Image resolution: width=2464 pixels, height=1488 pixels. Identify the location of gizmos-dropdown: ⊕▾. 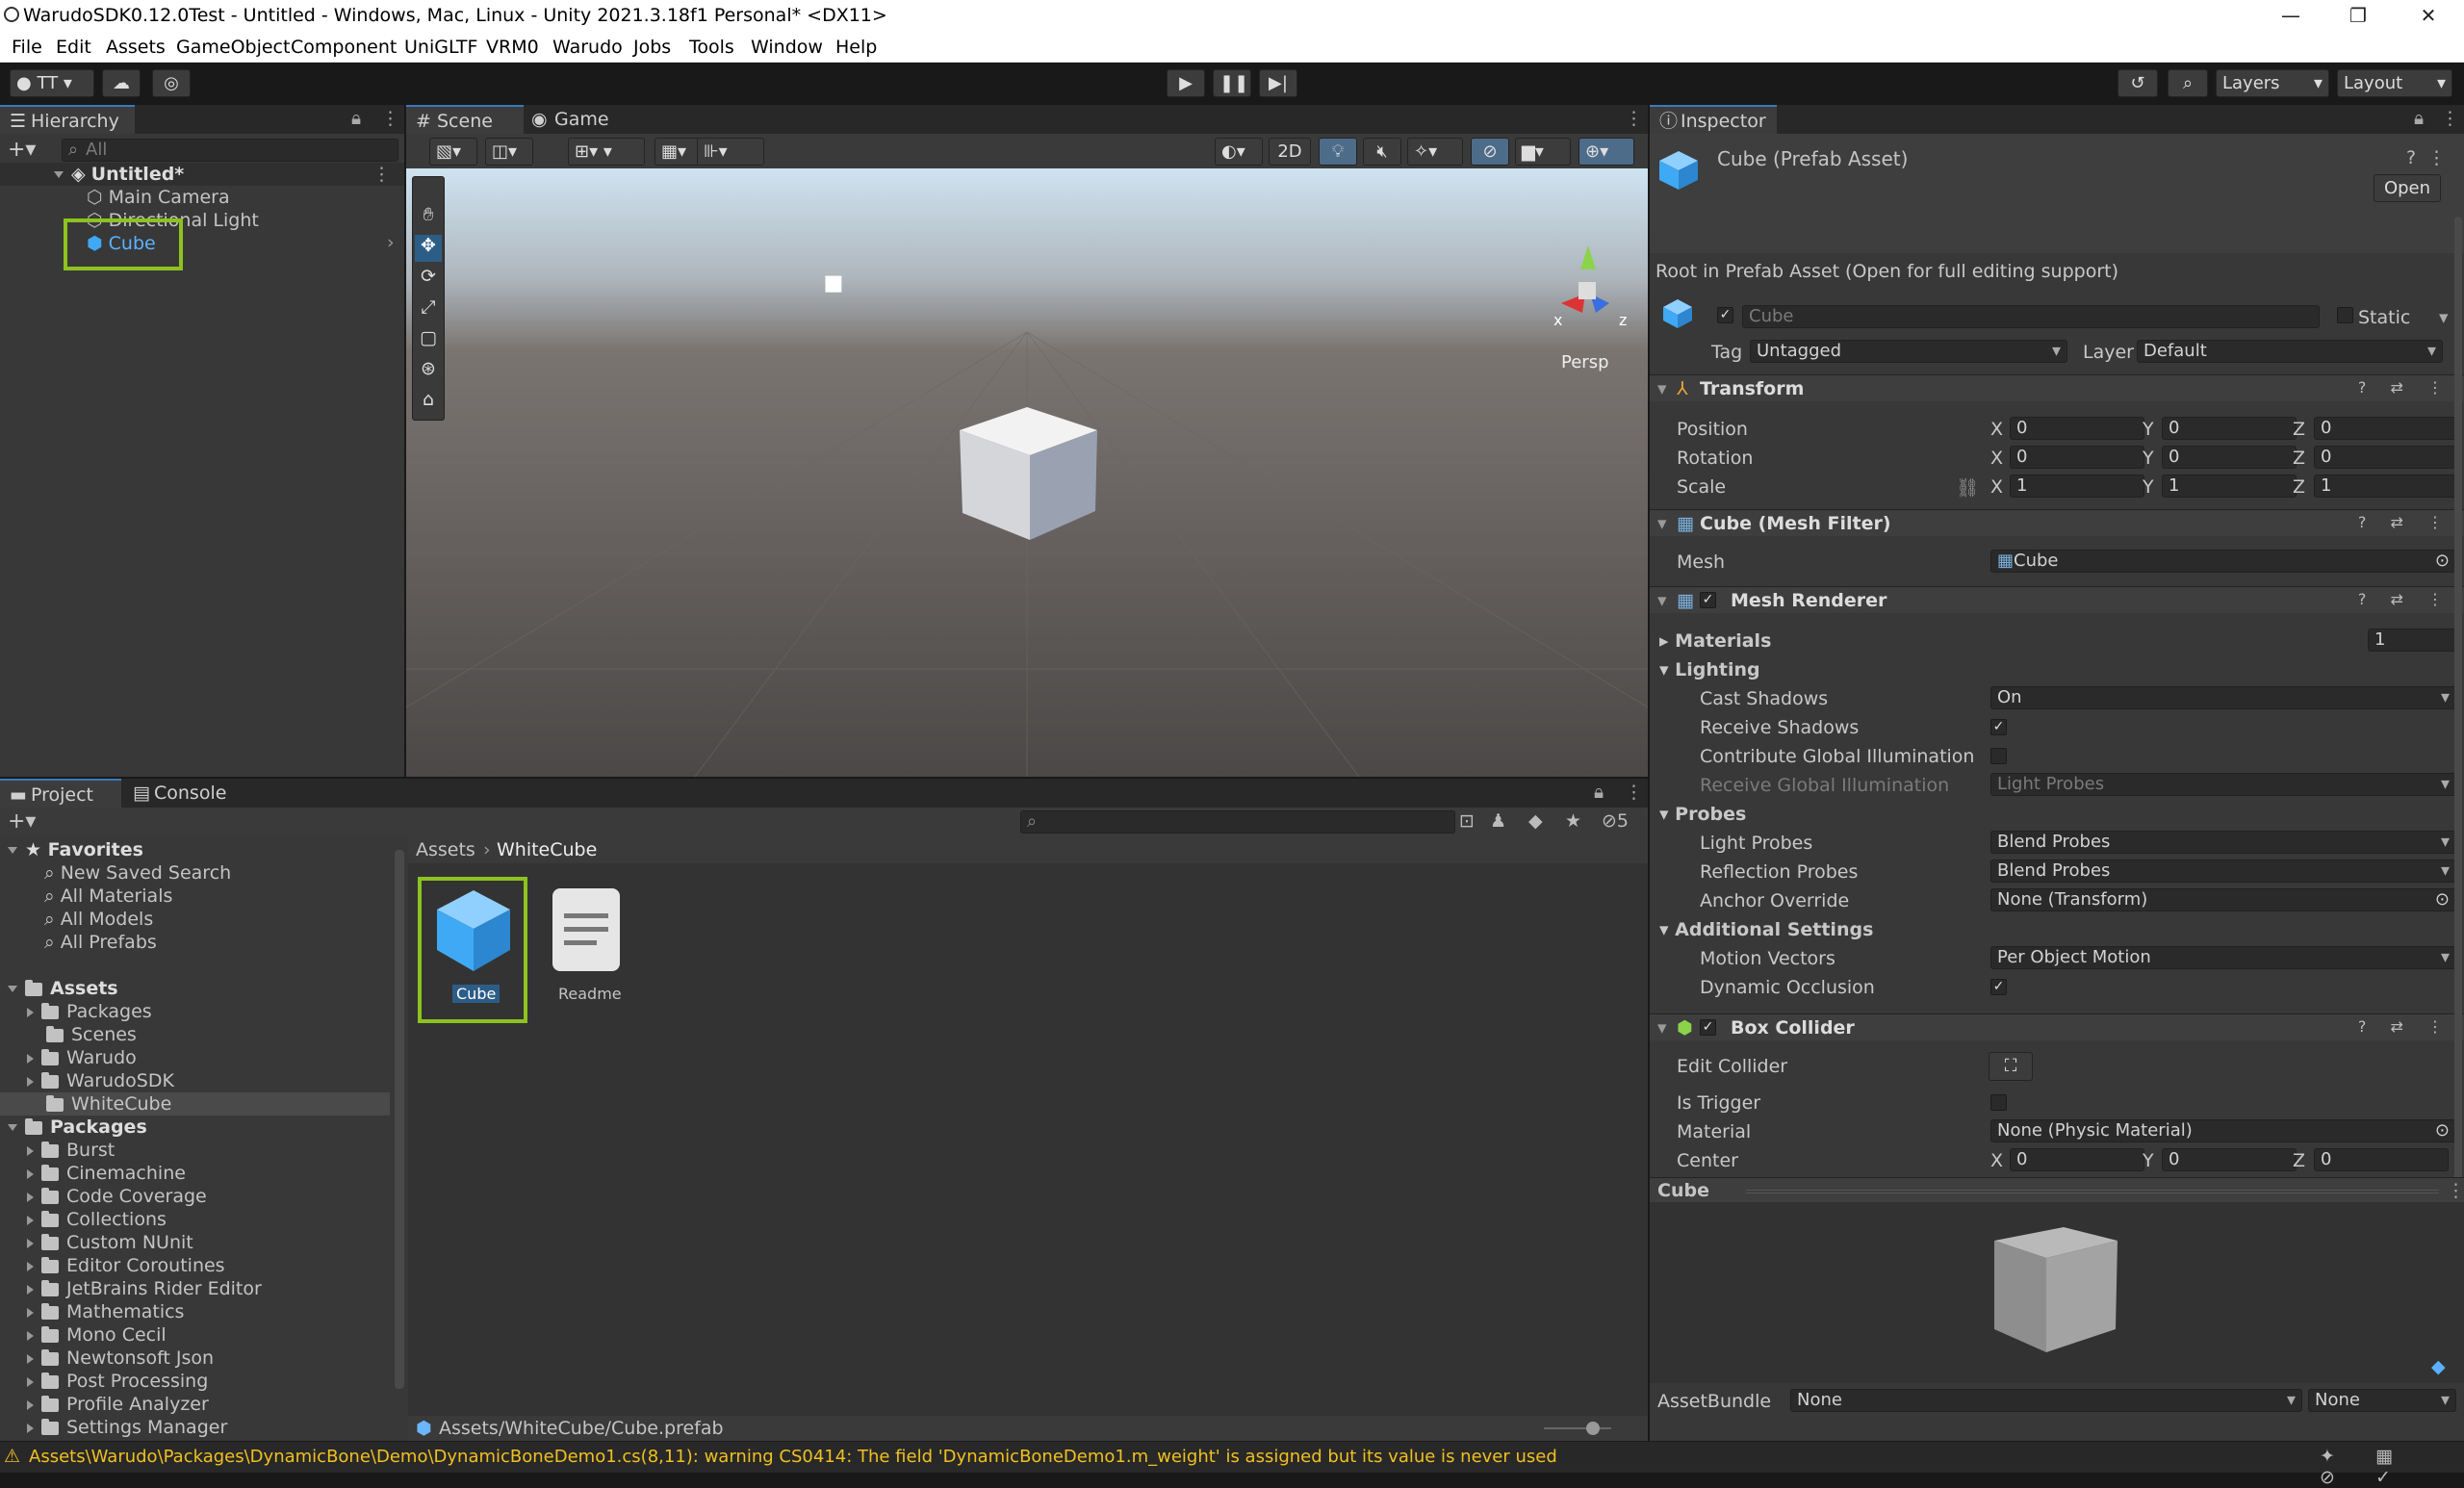
(1606, 152).